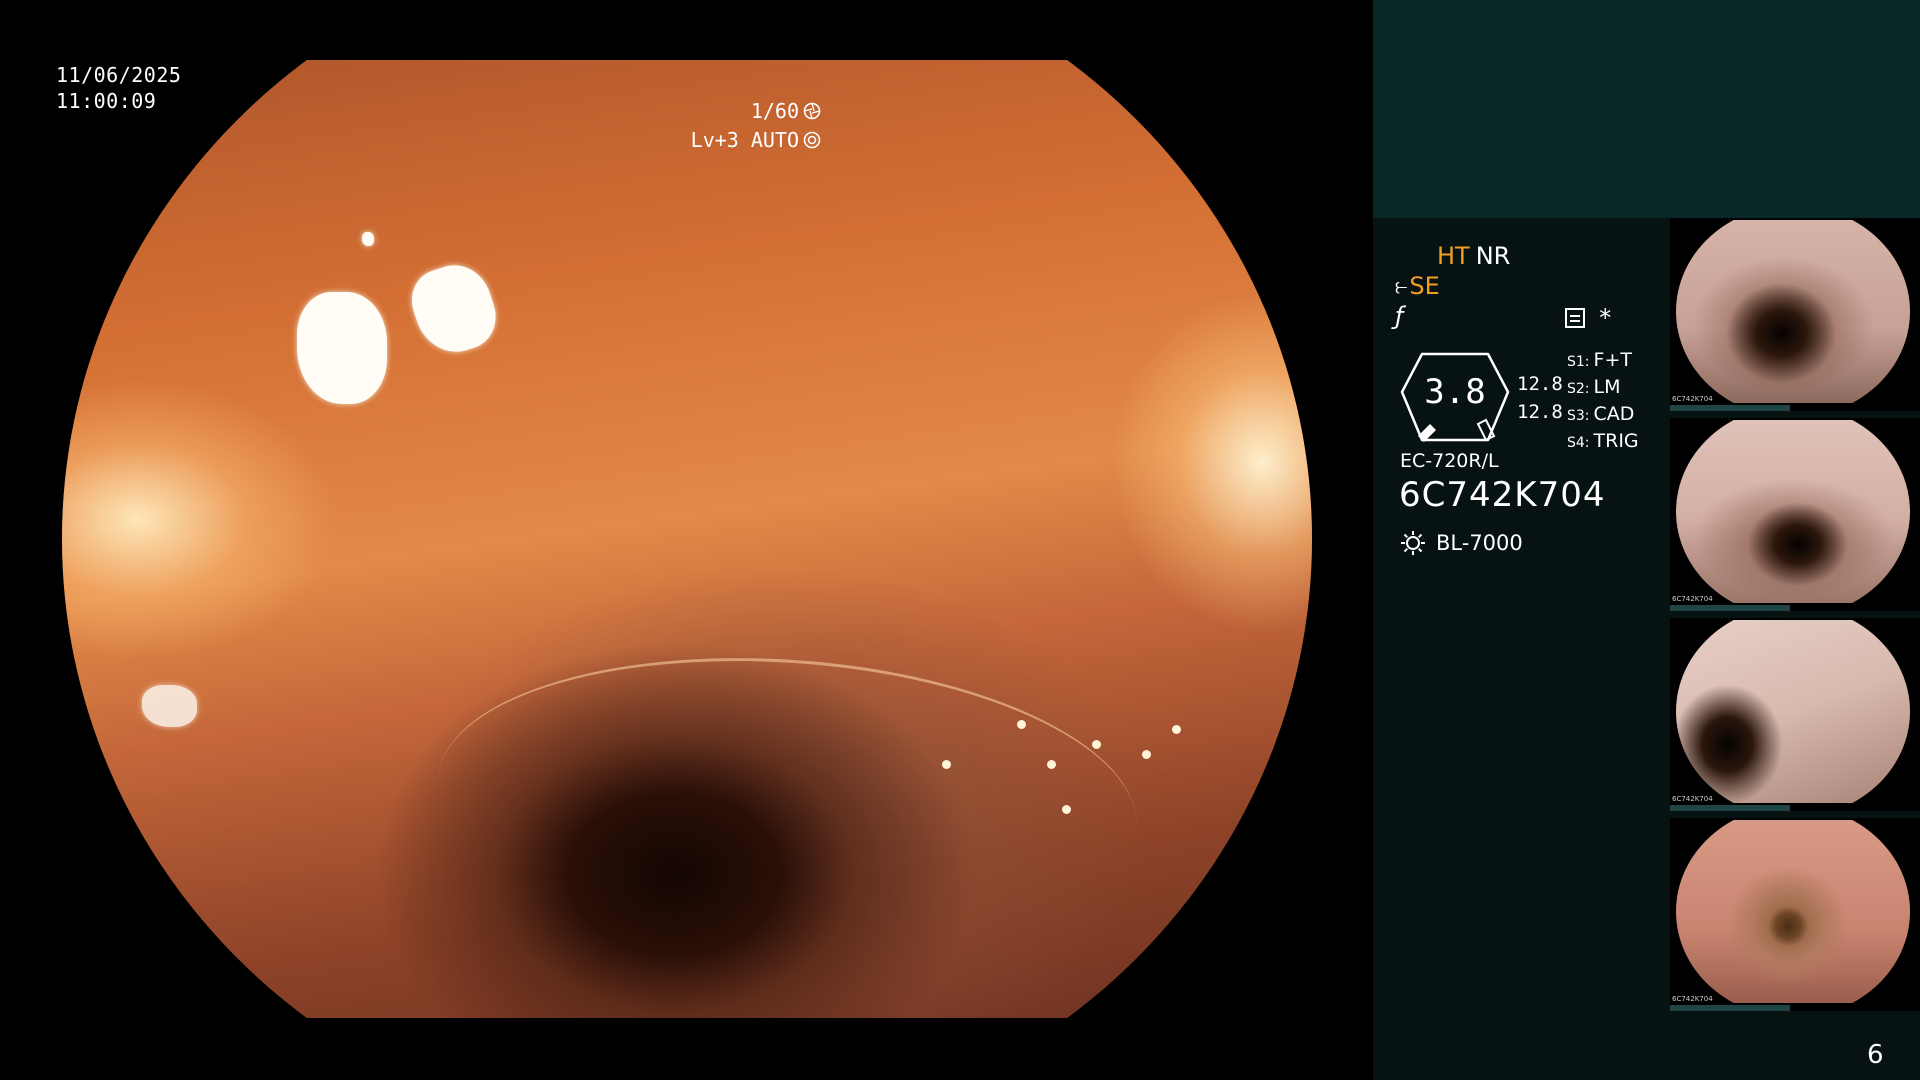  What do you see at coordinates (1502, 495) in the screenshot?
I see `scope-serial: 6C742K704` at bounding box center [1502, 495].